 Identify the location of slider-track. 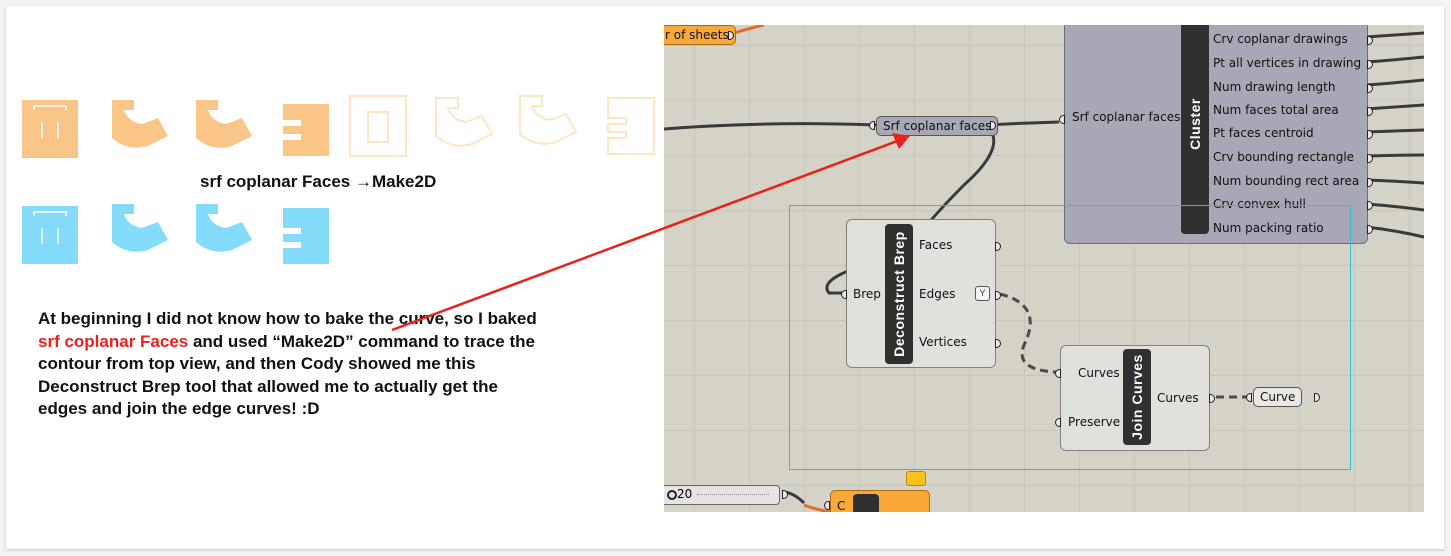
(733, 495).